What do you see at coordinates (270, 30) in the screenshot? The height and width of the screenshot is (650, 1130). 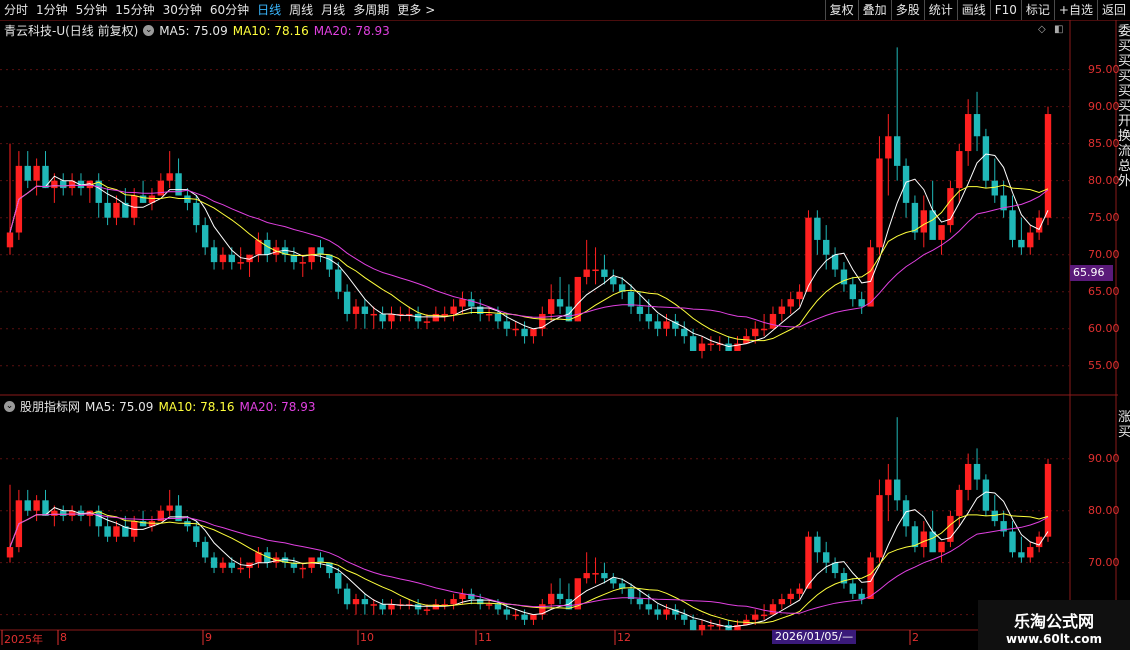 I see `ma10-value: MA10: 78.16` at bounding box center [270, 30].